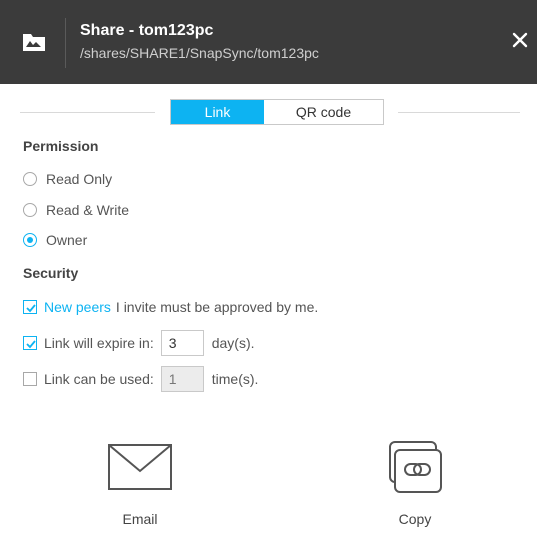 The height and width of the screenshot is (555, 537). What do you see at coordinates (87, 210) in the screenshot?
I see `radio-label: Read & Write` at bounding box center [87, 210].